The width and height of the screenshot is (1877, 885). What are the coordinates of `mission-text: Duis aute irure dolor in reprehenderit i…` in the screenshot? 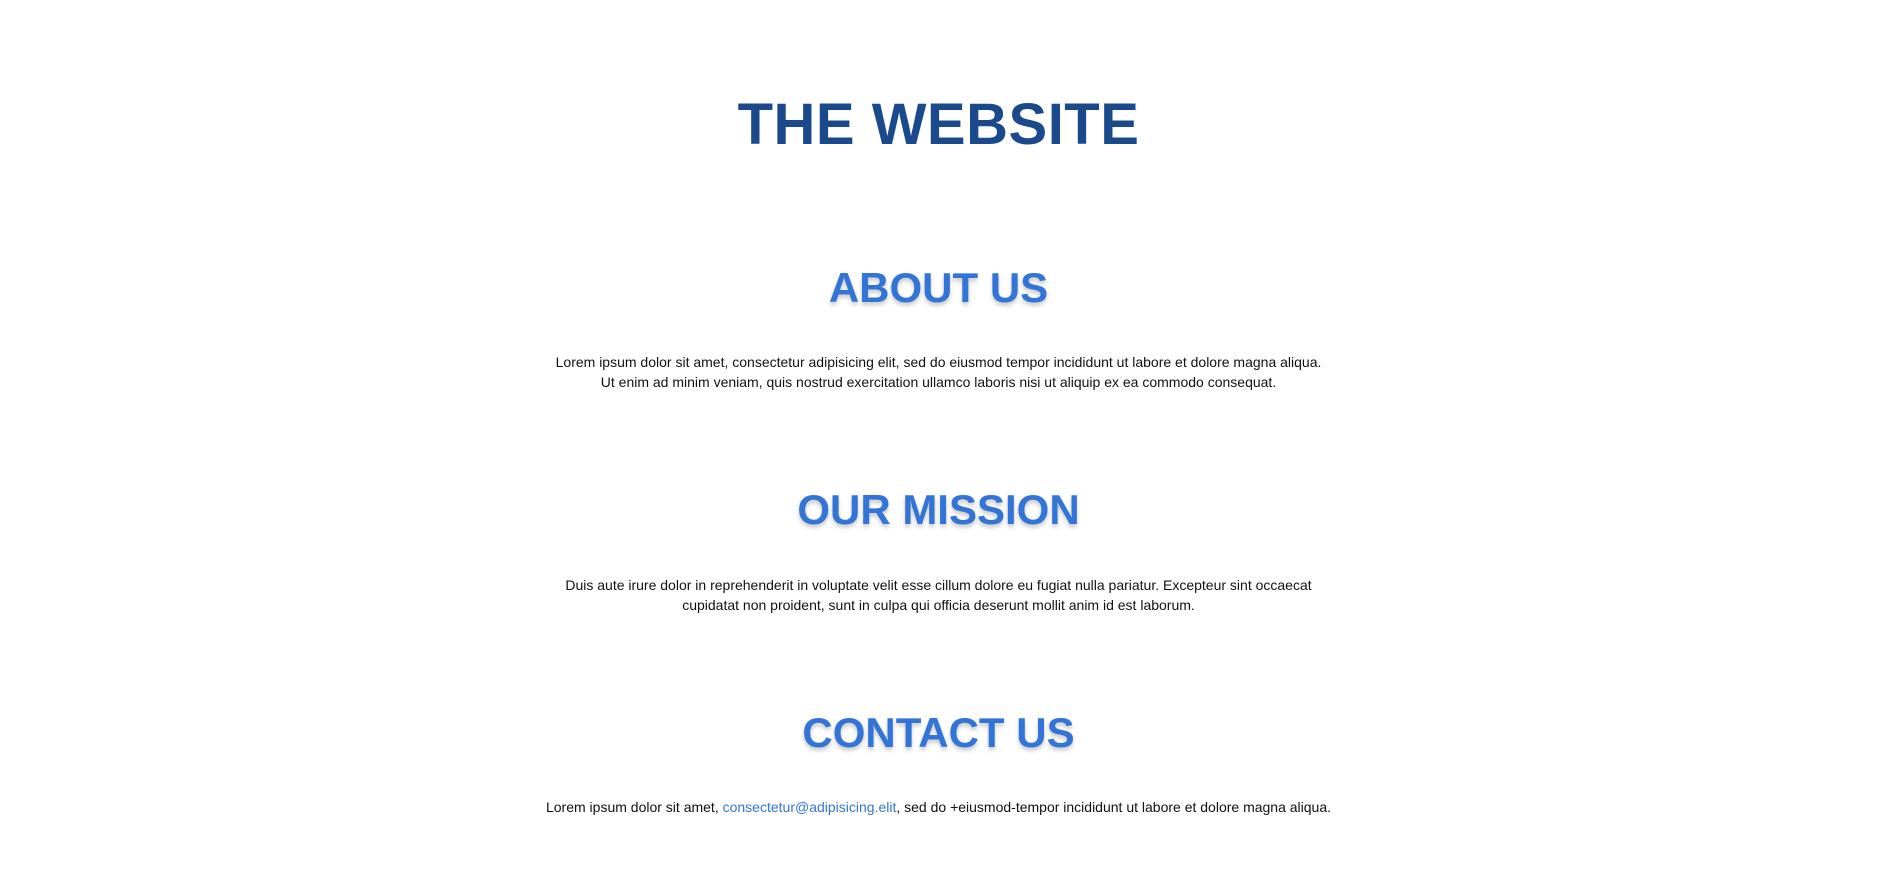 It's located at (938, 595).